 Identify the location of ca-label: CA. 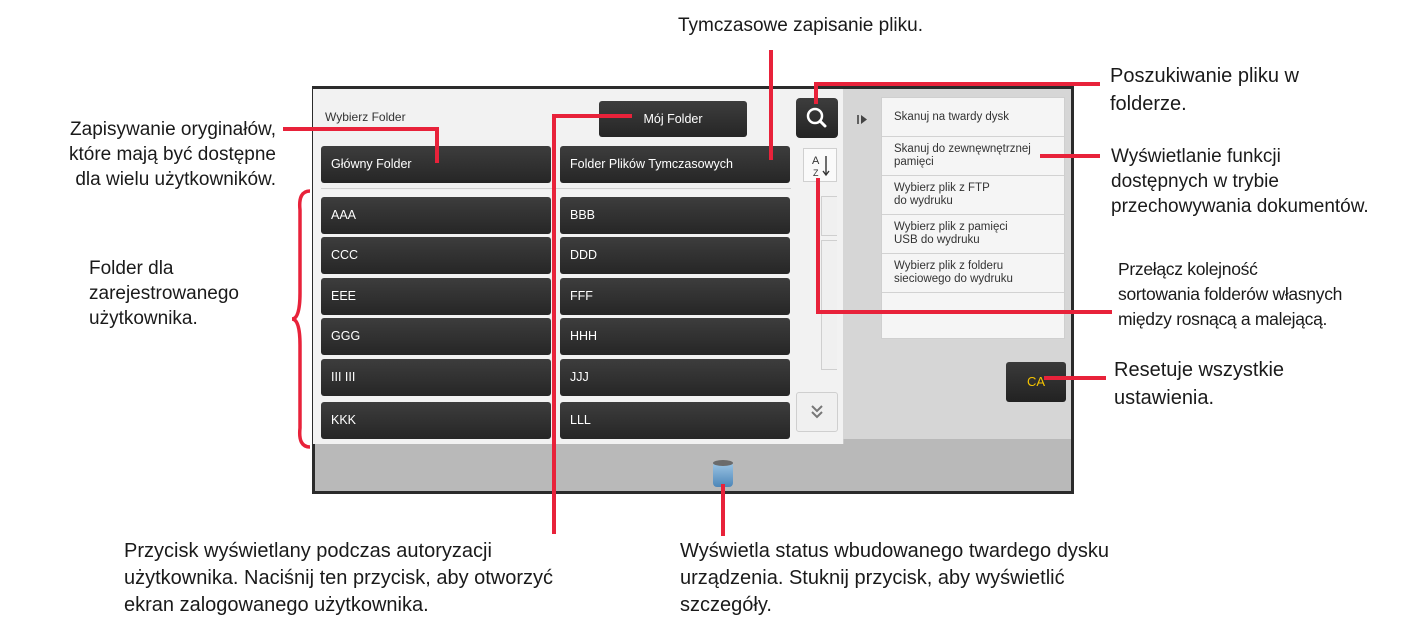
(1036, 381).